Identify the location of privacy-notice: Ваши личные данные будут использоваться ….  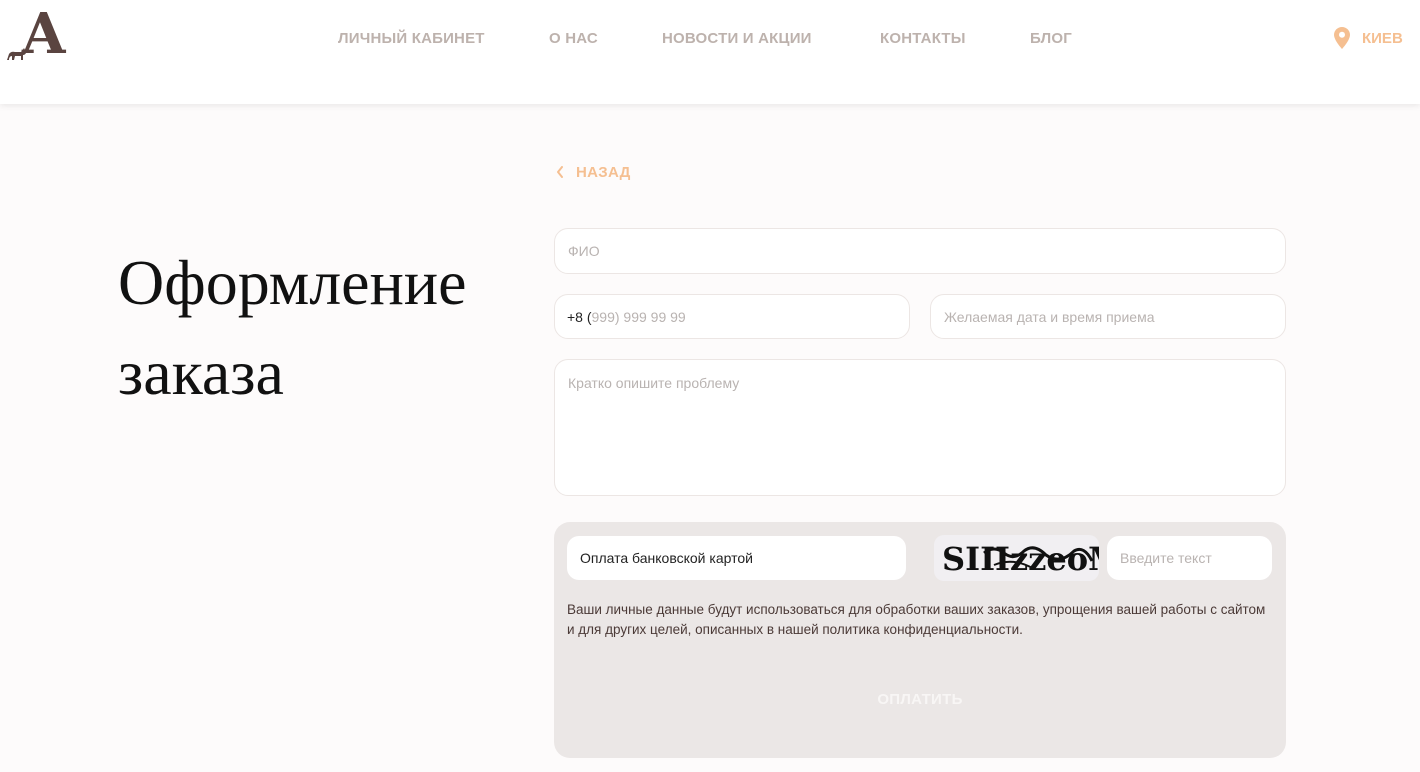
(916, 619).